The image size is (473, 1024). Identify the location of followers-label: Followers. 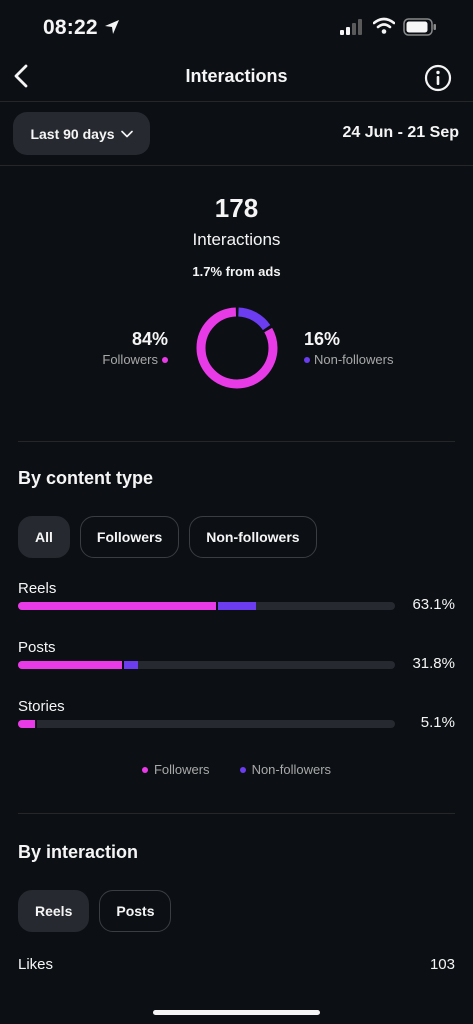
(130, 359).